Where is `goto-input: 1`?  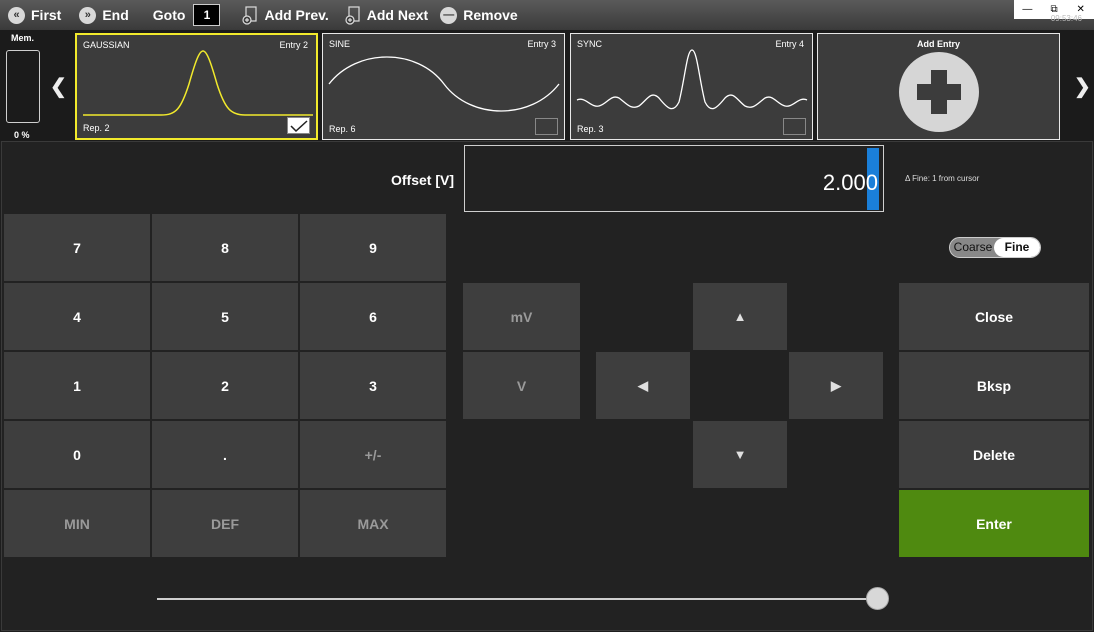
goto-input: 1 is located at coordinates (207, 15).